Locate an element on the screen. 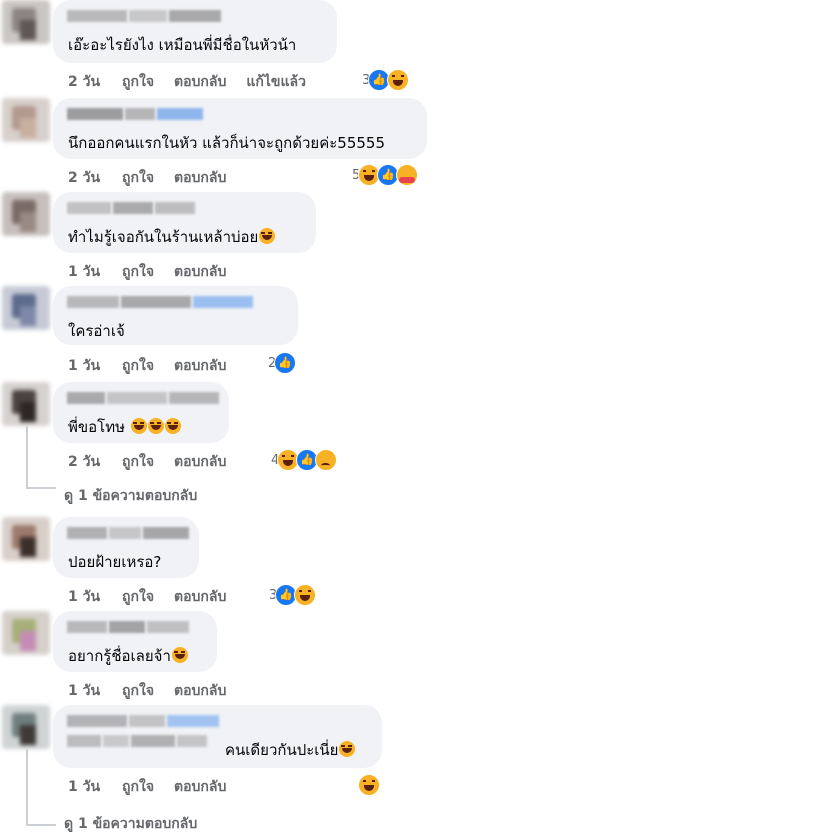 This screenshot has height=835, width=820. comment-bubble: ปอยฝ้ายเหรอ? is located at coordinates (126, 547).